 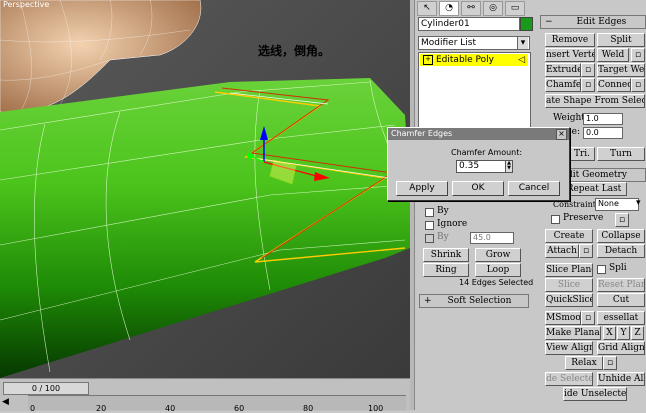 What do you see at coordinates (563, 85) in the screenshot?
I see `chamfer-button: Chamfer` at bounding box center [563, 85].